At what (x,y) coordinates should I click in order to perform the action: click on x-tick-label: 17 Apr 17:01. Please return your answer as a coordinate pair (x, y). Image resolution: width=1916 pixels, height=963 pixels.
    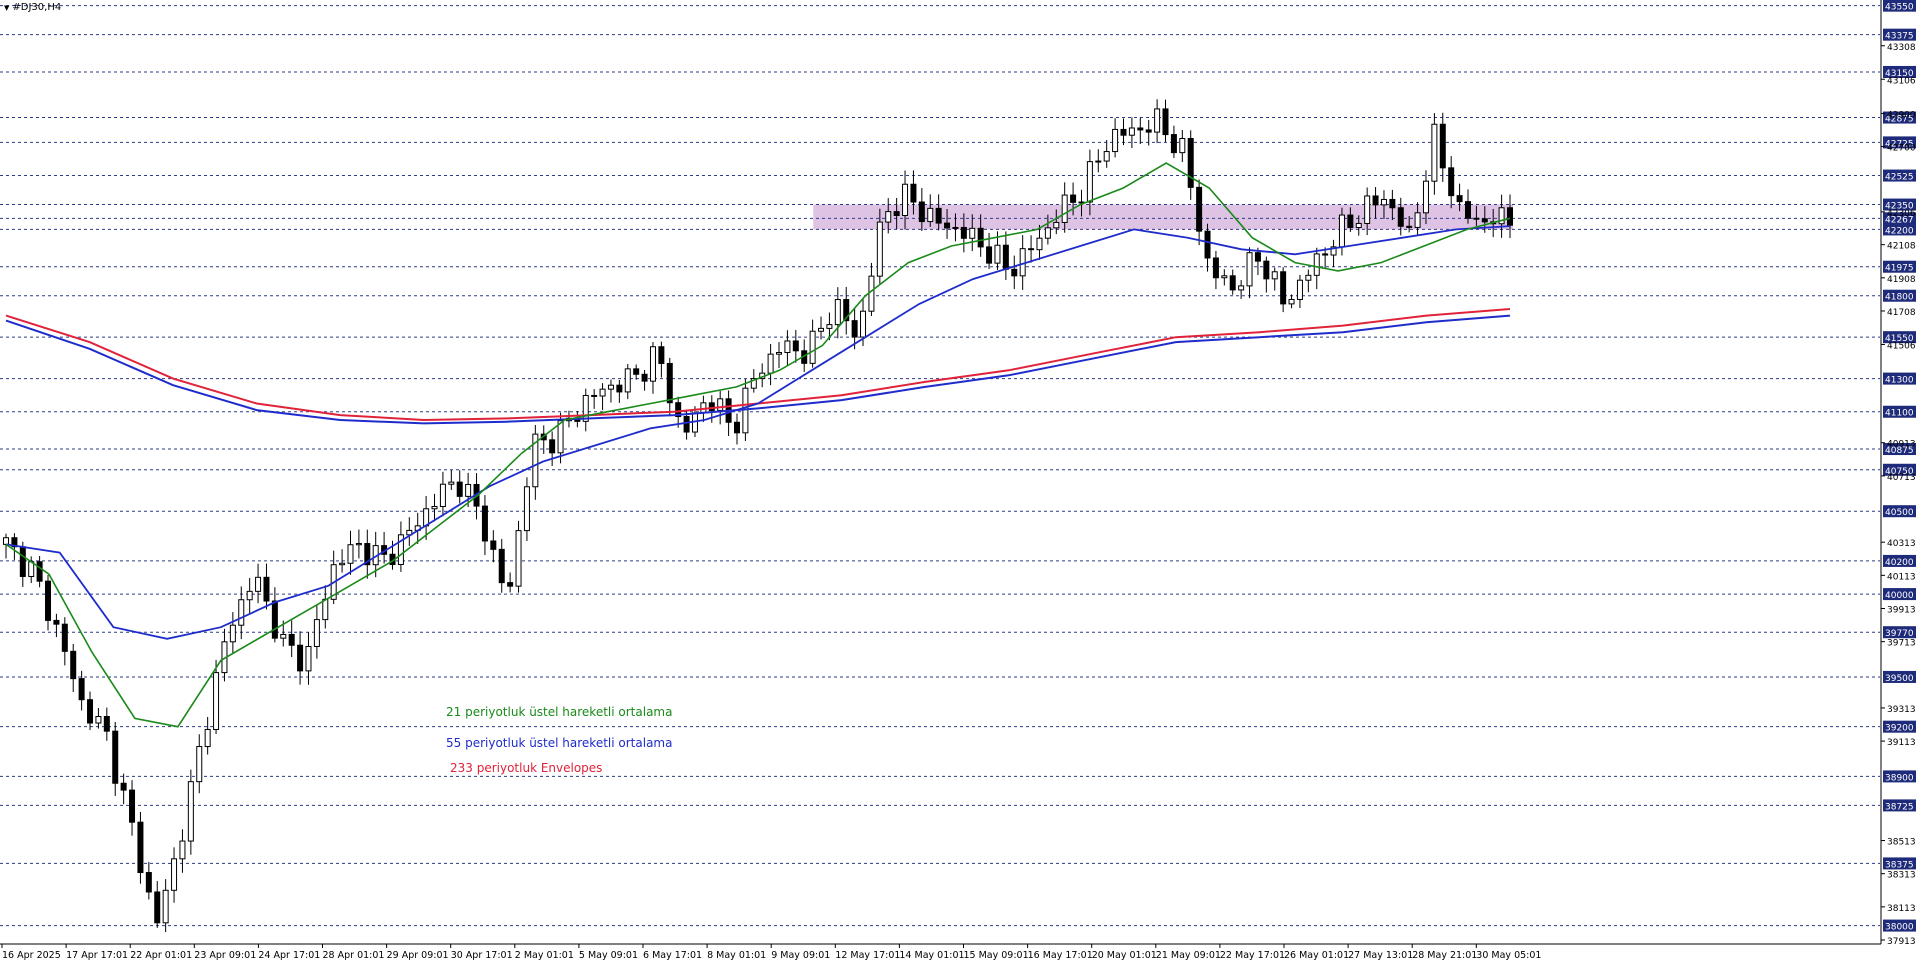
    Looking at the image, I should click on (97, 955).